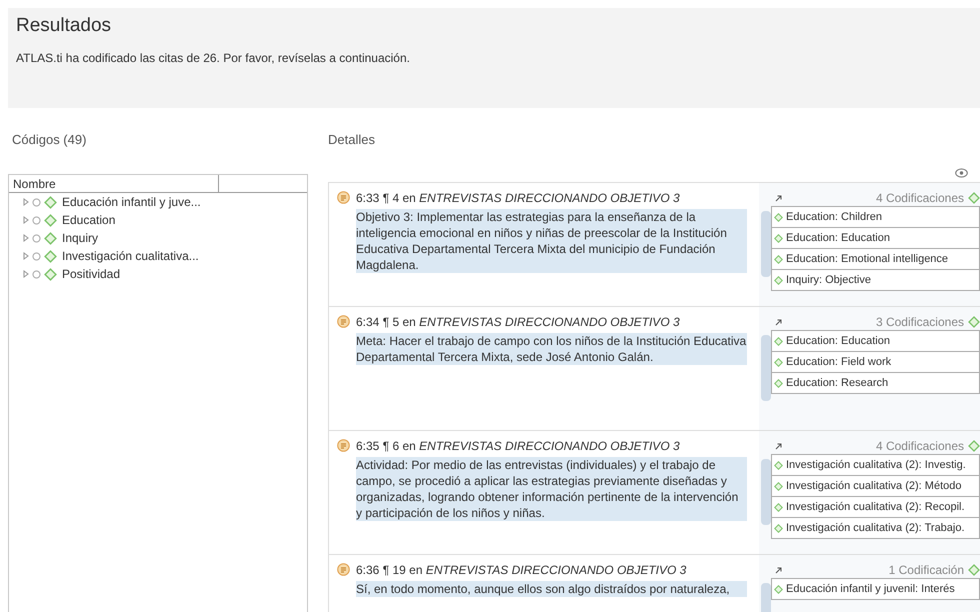 The width and height of the screenshot is (980, 612). I want to click on quote-reference: 6:34 ¶ 5 en ENTREVISTAS DIRECCIONANDO OBJETIVO 3, so click(518, 322).